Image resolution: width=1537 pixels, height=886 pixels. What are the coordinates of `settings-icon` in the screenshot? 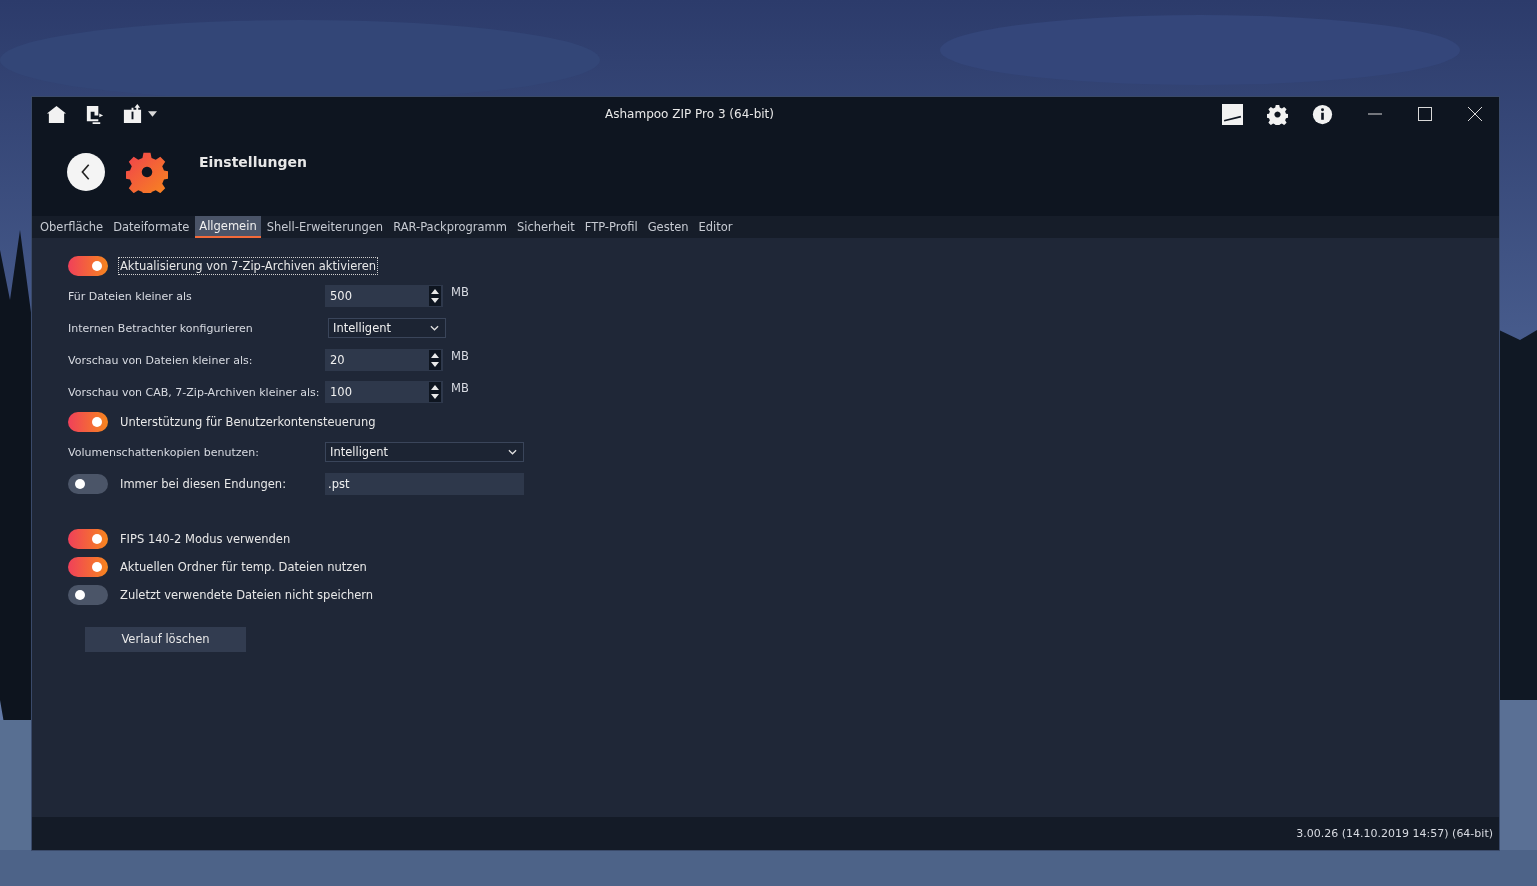 It's located at (1277, 114).